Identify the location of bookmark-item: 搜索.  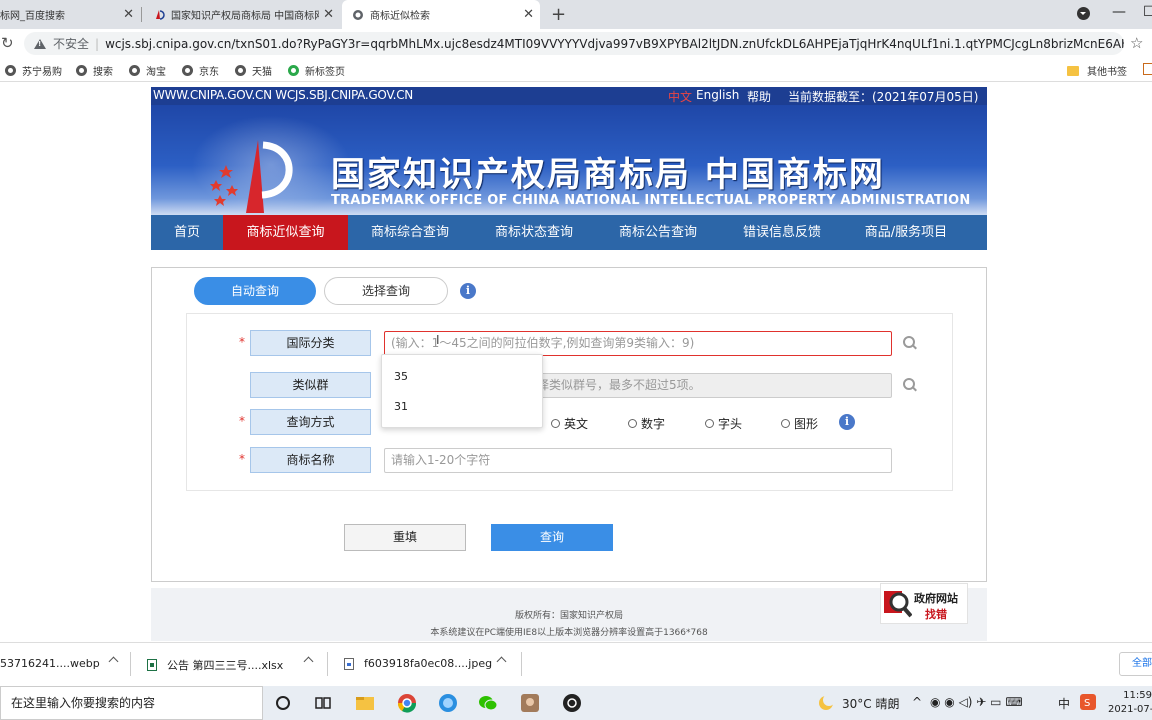
(94, 70).